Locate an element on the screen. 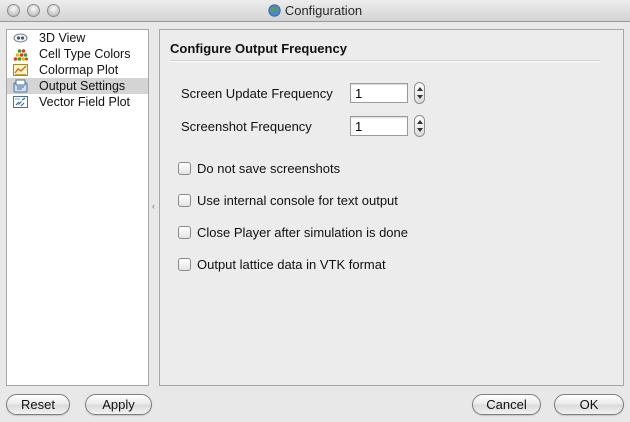 The width and height of the screenshot is (630, 422). sidebar-item-label: 3D View is located at coordinates (62, 38).